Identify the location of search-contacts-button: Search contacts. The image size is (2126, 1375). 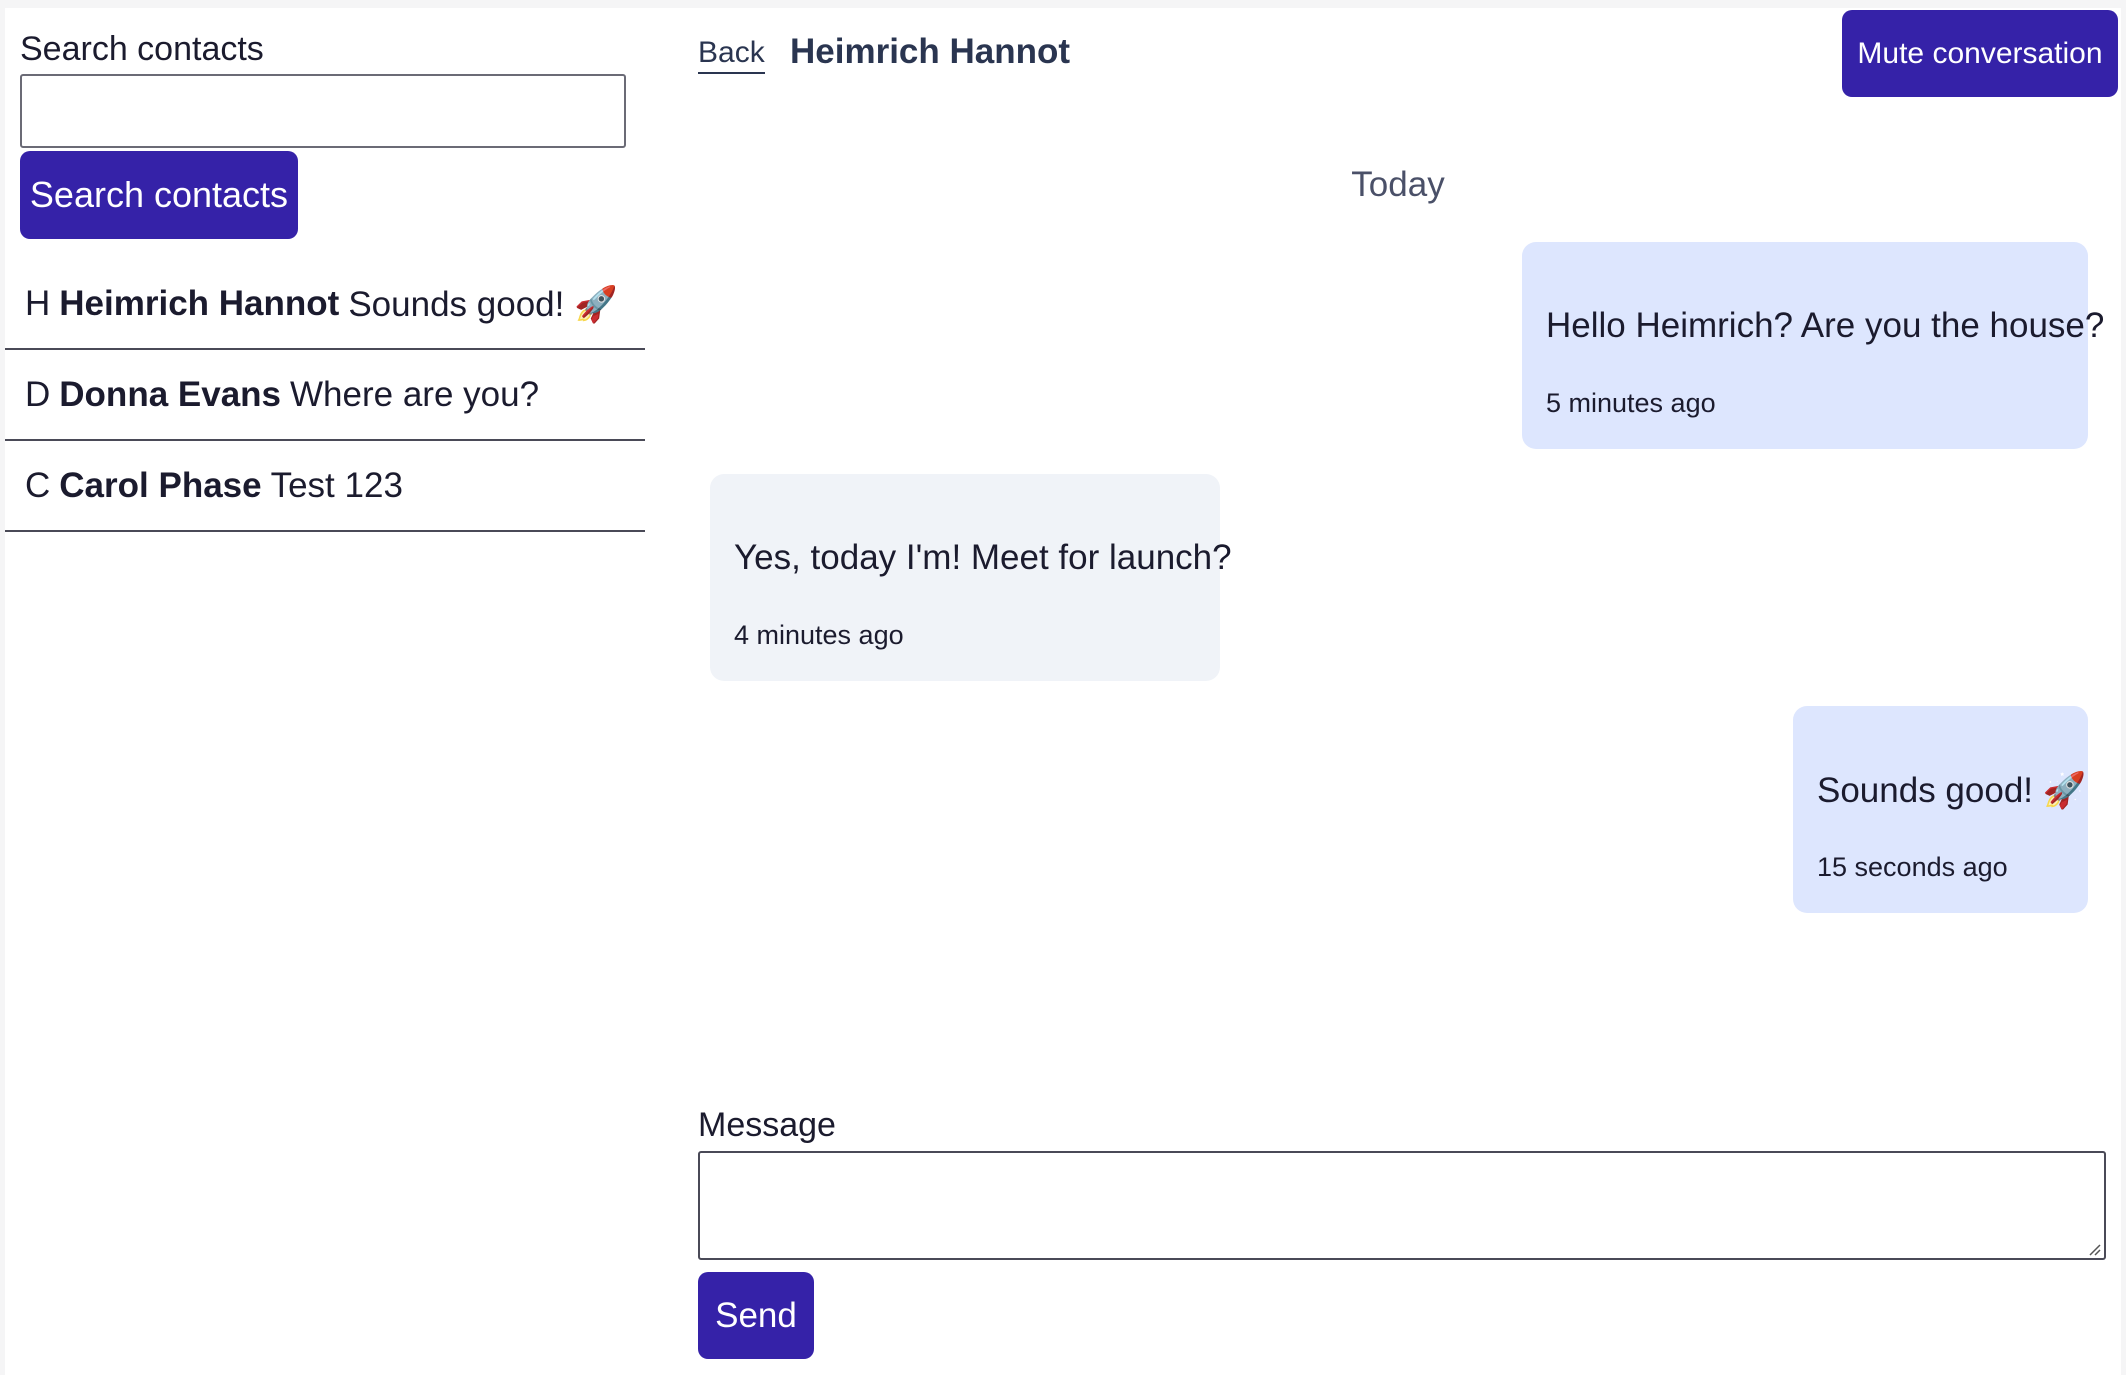
(159, 195).